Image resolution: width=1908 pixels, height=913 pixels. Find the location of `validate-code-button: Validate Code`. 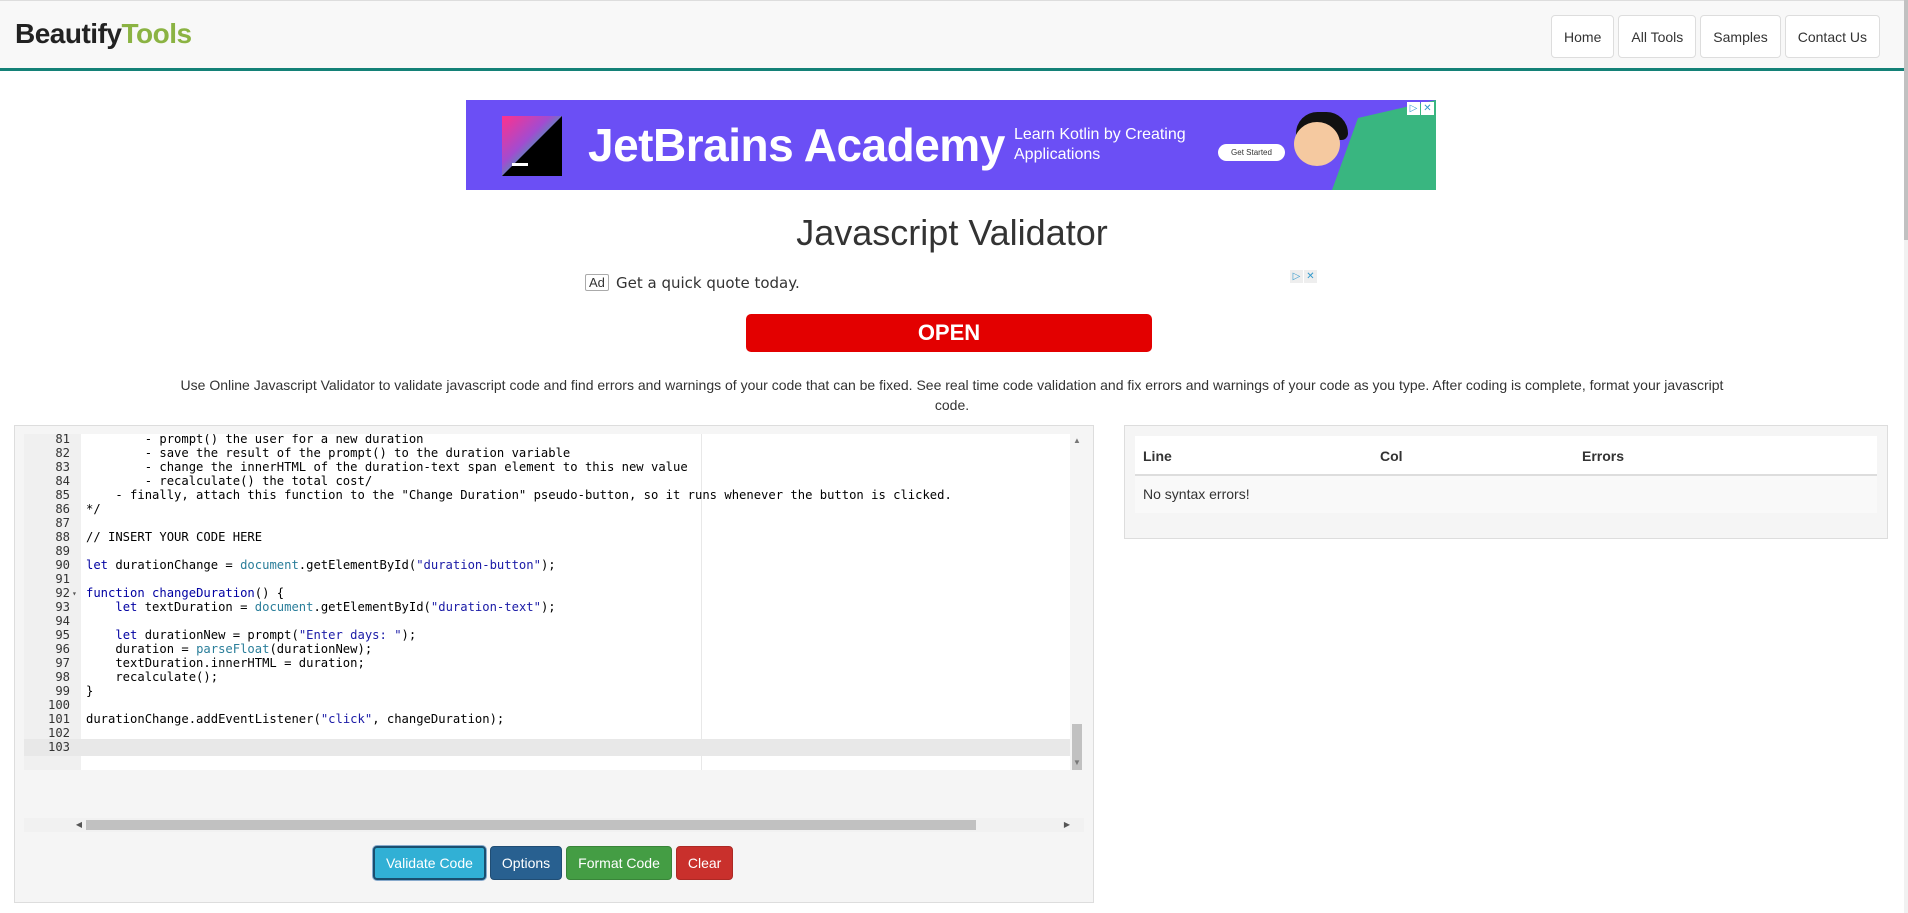

validate-code-button: Validate Code is located at coordinates (429, 863).